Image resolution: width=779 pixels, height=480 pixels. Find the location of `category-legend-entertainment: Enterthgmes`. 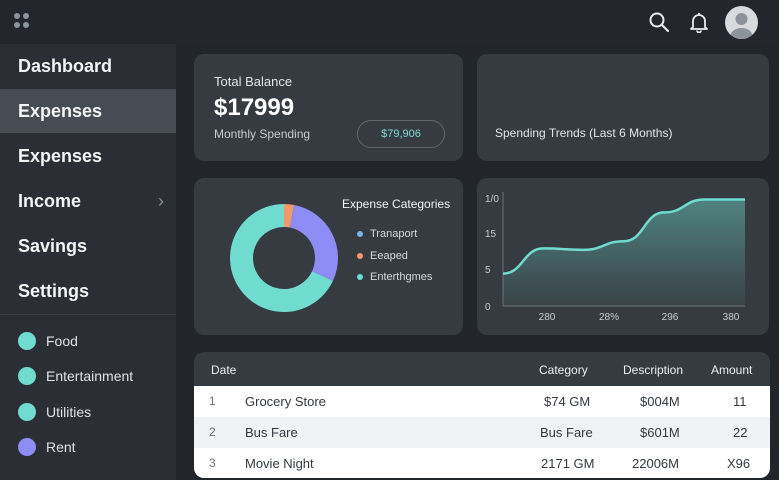

category-legend-entertainment: Enterthgmes is located at coordinates (394, 277).